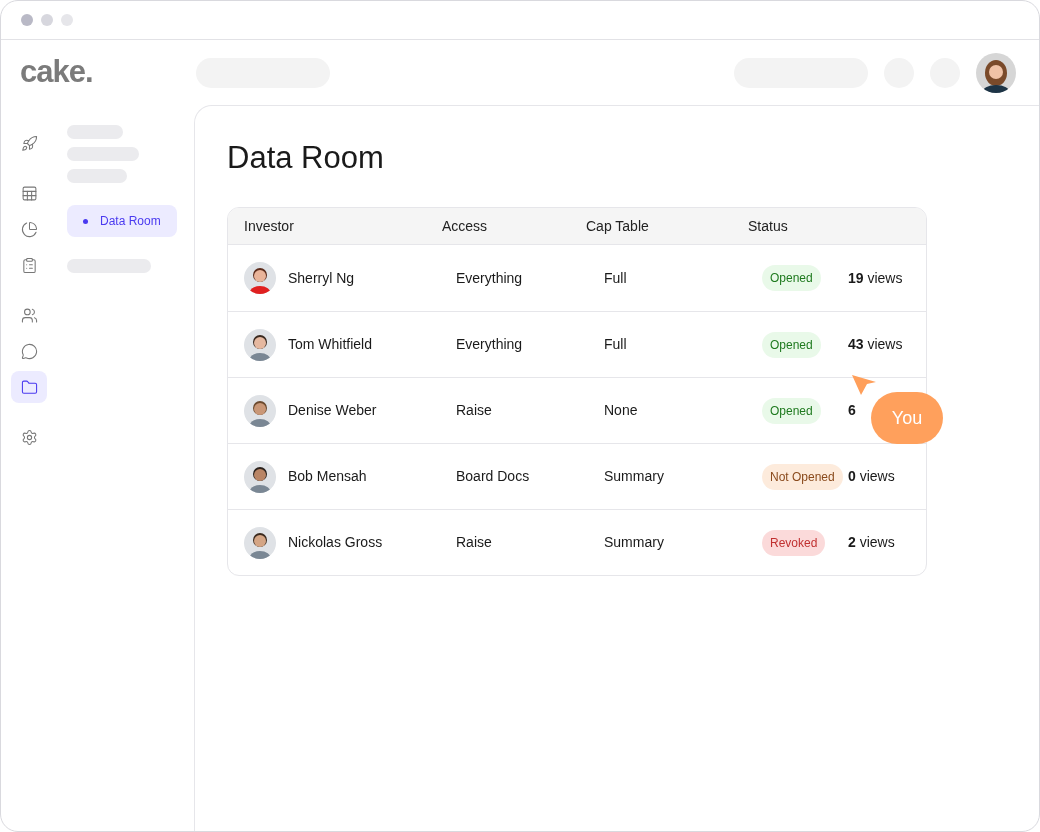  I want to click on status-badge: Revoked, so click(794, 542).